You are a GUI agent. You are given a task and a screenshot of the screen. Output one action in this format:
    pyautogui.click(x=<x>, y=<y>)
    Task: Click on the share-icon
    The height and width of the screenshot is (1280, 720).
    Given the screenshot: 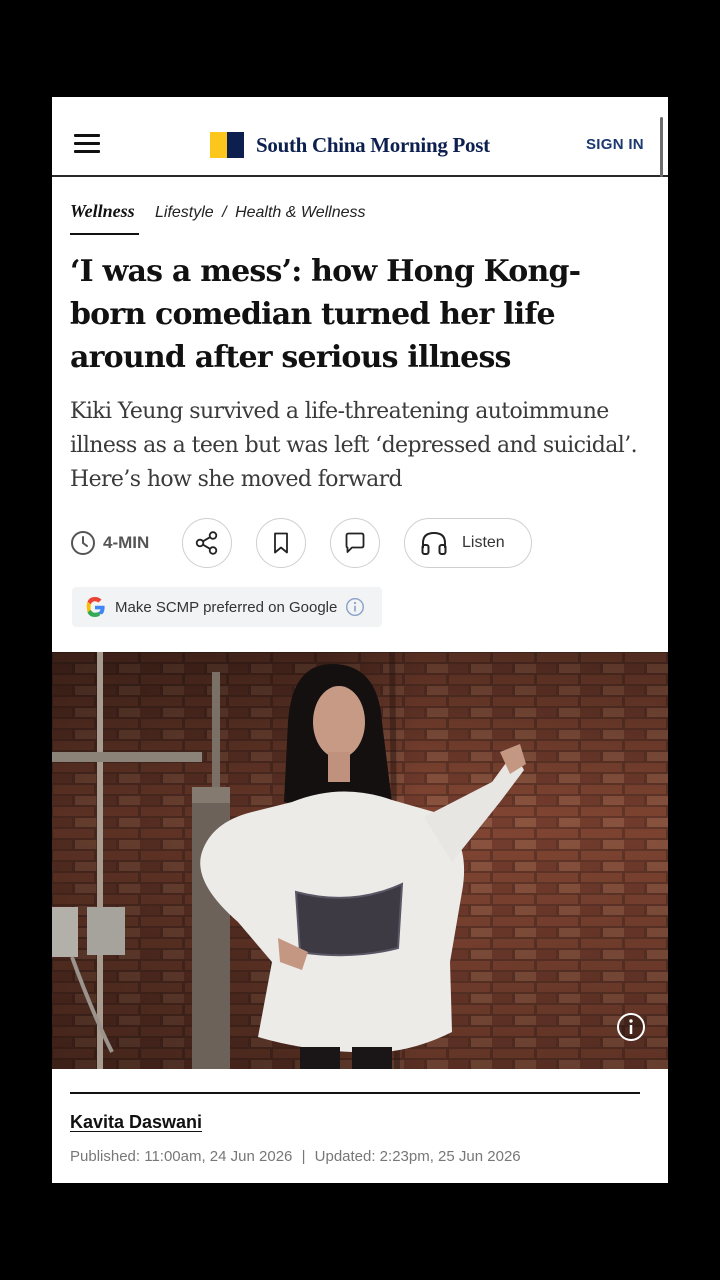 What is the action you would take?
    pyautogui.click(x=206, y=543)
    